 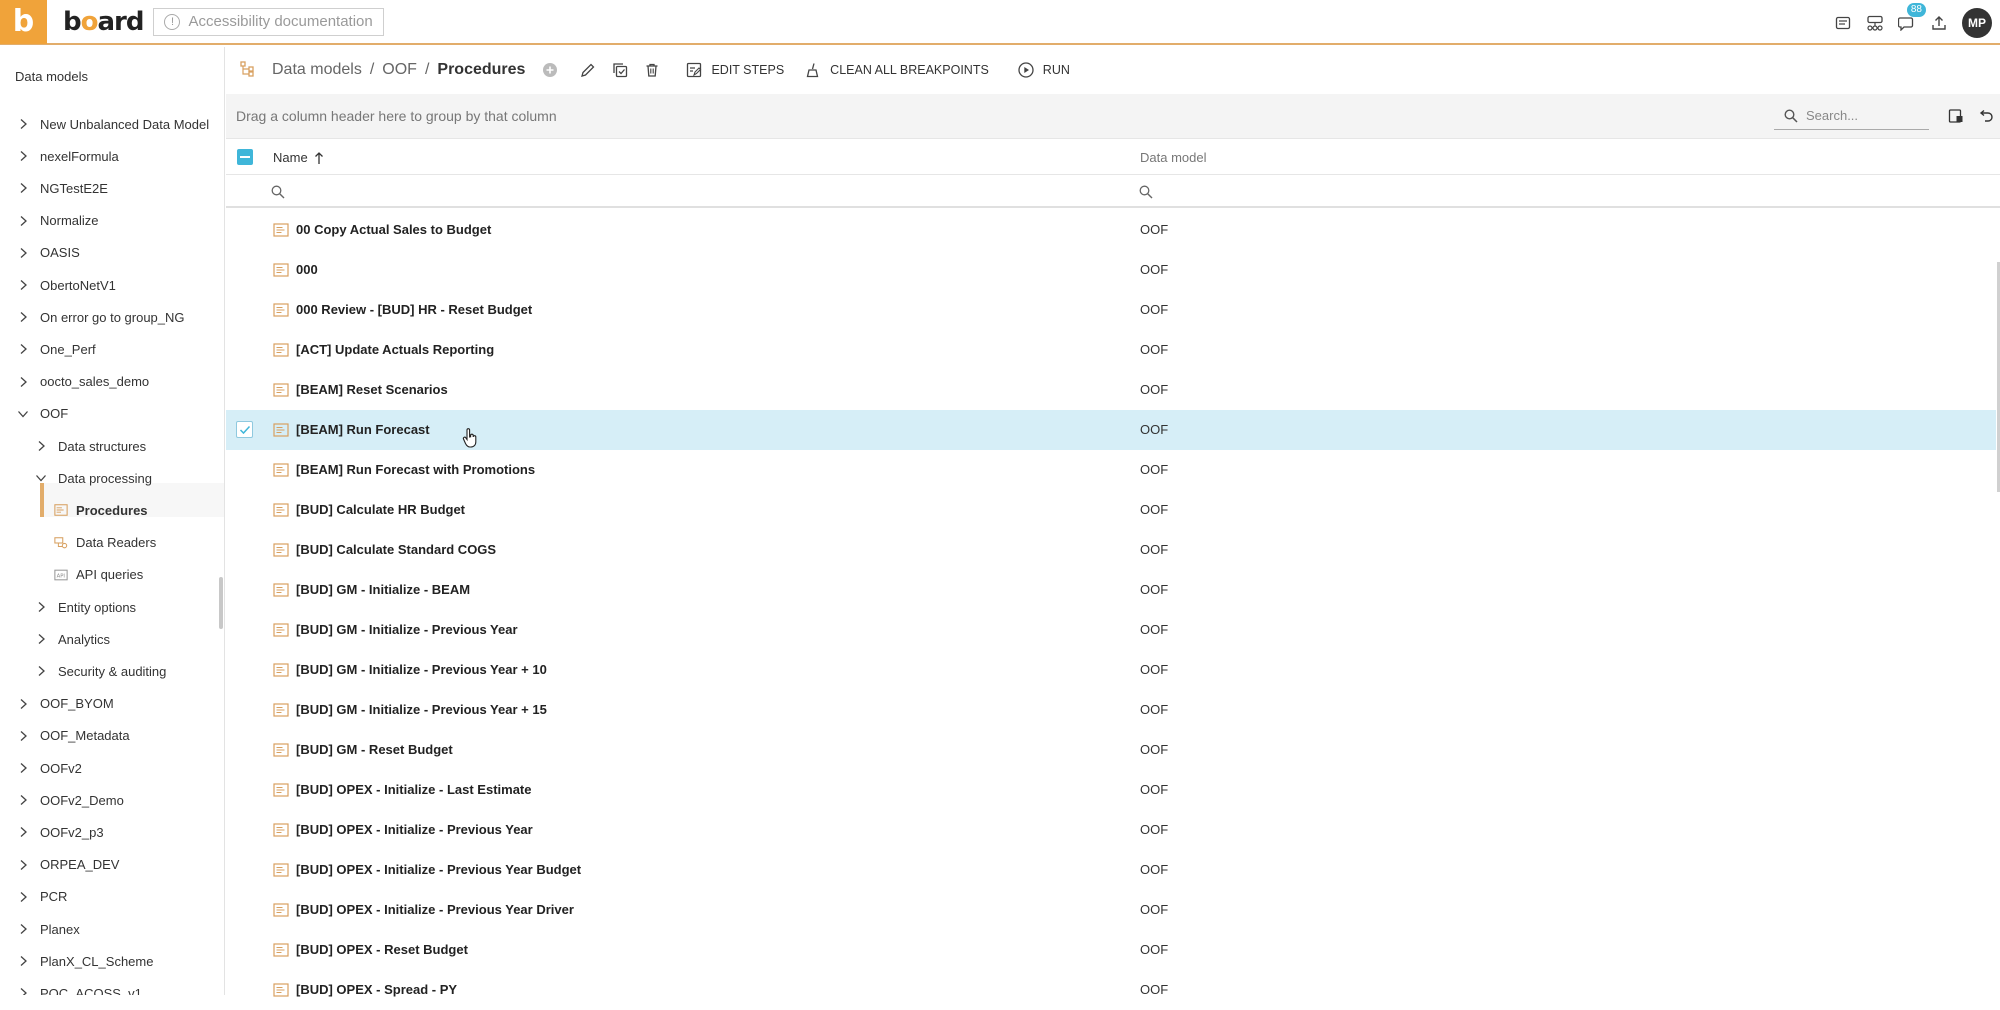 What do you see at coordinates (1111, 590) in the screenshot?
I see `table-row: [BUD] GM - Initialize - BEAM OOF` at bounding box center [1111, 590].